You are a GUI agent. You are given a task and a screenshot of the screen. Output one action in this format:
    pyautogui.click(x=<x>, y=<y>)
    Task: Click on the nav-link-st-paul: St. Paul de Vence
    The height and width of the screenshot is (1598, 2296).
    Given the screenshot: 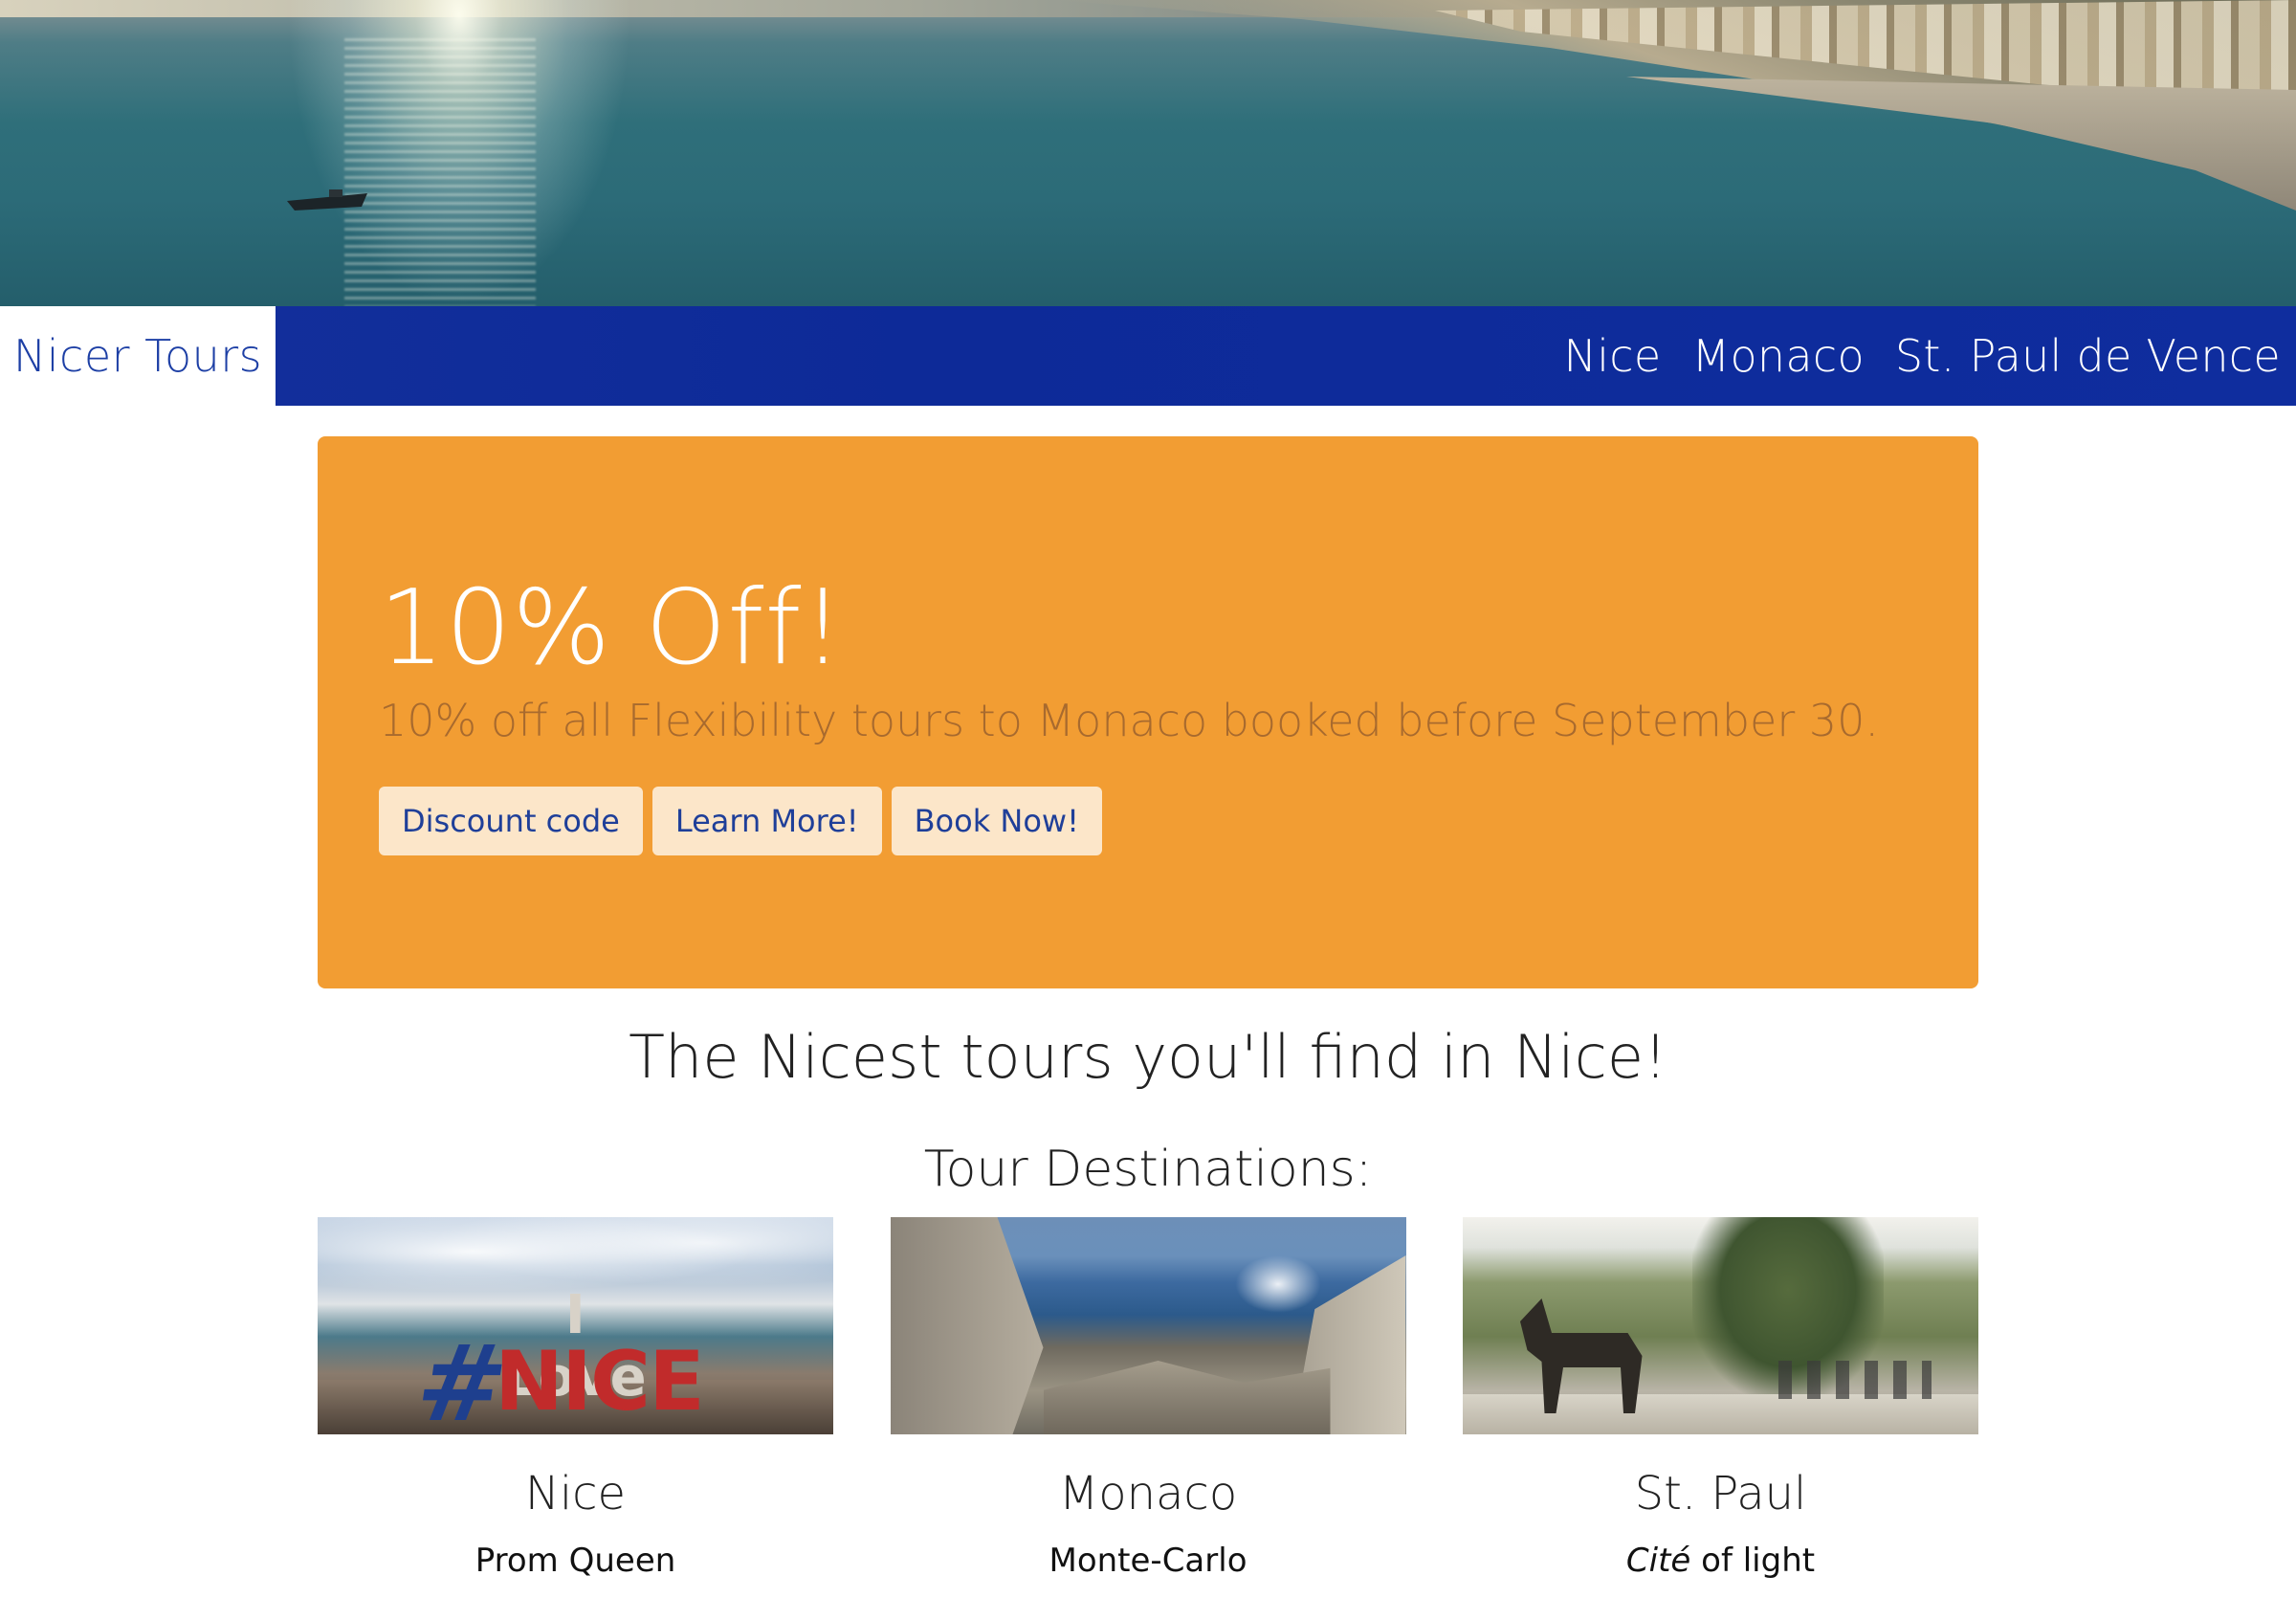 What is the action you would take?
    pyautogui.click(x=2088, y=356)
    